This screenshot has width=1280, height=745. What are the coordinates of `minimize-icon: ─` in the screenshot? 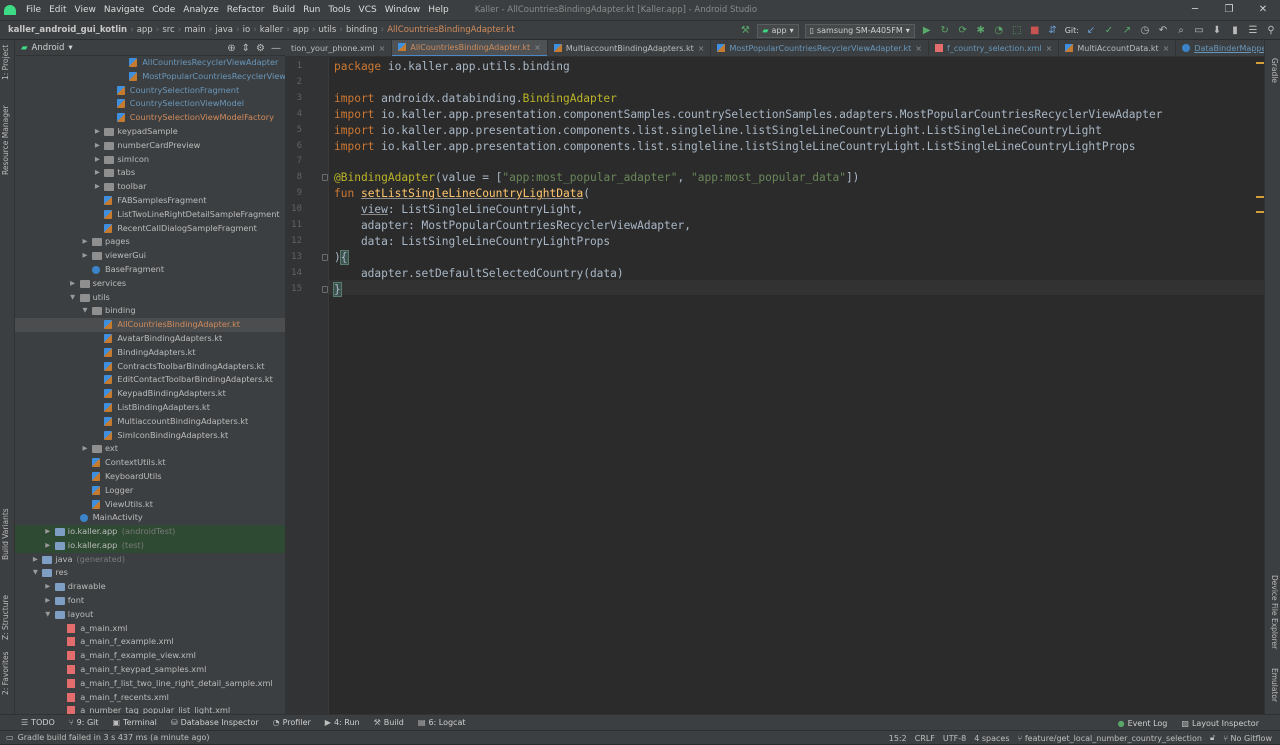 It's located at (1195, 10).